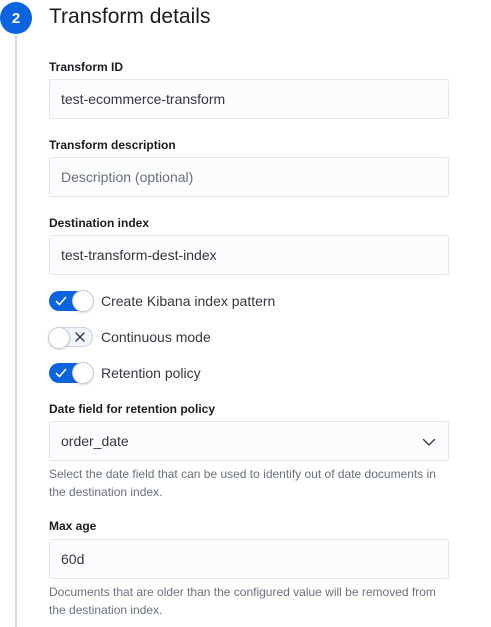 This screenshot has height=627, width=491. I want to click on cross-icon, so click(80, 337).